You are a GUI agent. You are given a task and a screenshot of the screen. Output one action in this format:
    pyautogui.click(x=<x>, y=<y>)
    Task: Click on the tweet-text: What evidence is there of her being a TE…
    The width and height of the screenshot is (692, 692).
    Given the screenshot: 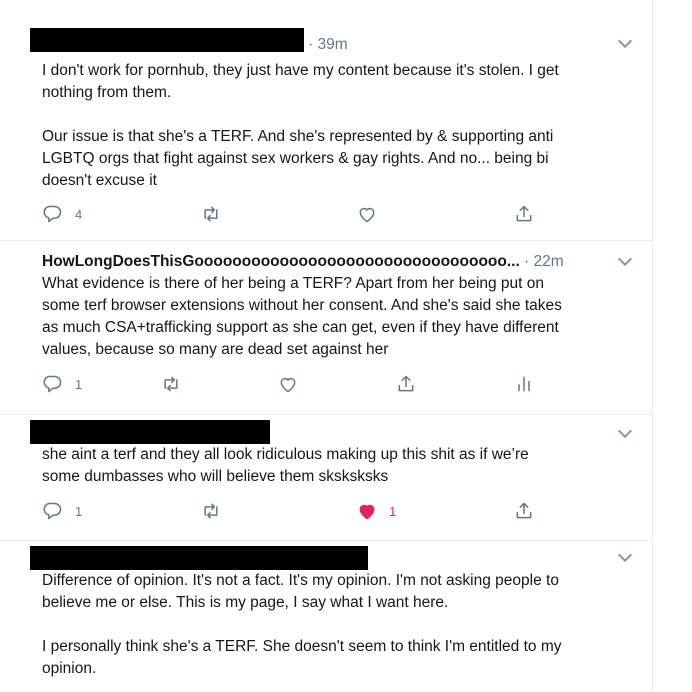 What is the action you would take?
    pyautogui.click(x=302, y=316)
    